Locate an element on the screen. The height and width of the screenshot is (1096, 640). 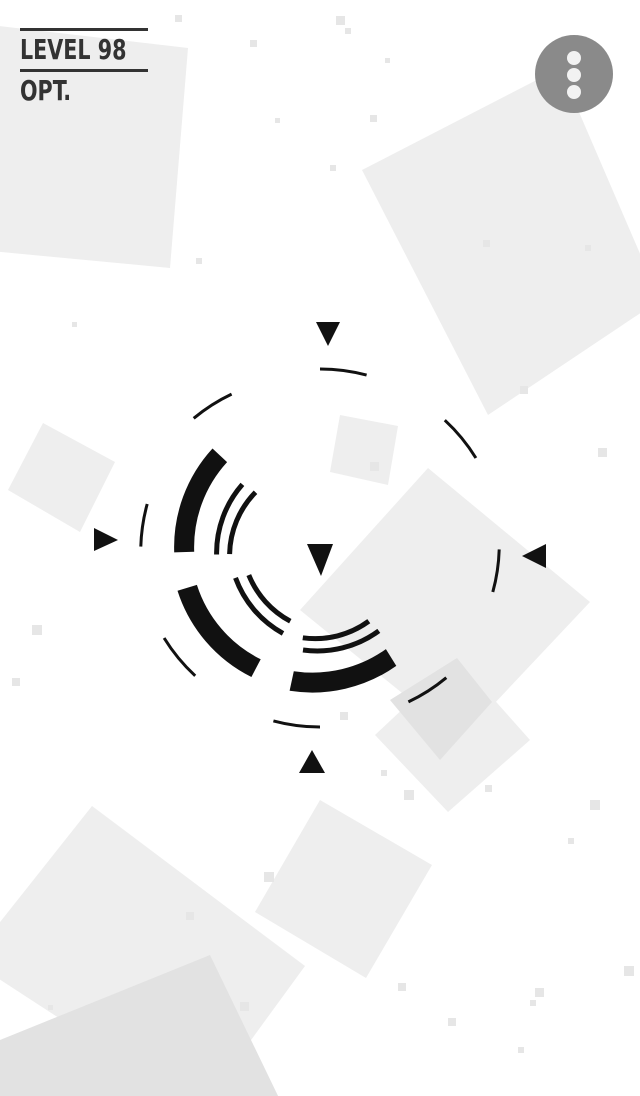
double-arc-ring is located at coordinates (297, 568).